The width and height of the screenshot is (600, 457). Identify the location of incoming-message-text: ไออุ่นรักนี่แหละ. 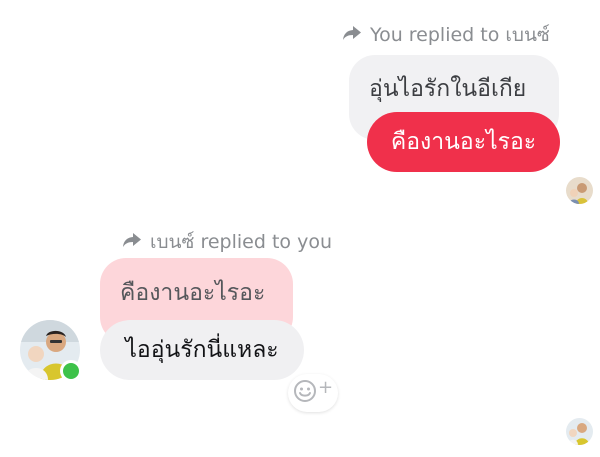
(202, 350).